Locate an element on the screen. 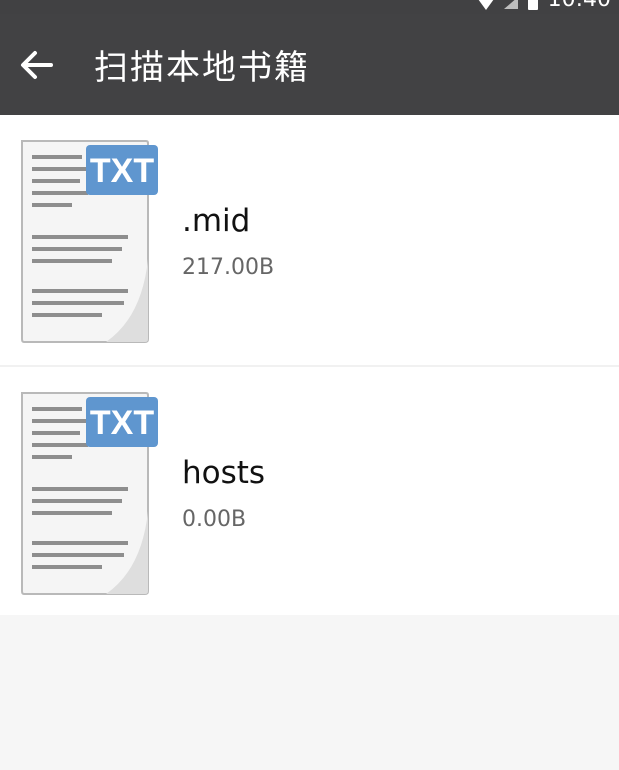 Image resolution: width=619 pixels, height=770 pixels. file-size: 217.00B is located at coordinates (228, 267).